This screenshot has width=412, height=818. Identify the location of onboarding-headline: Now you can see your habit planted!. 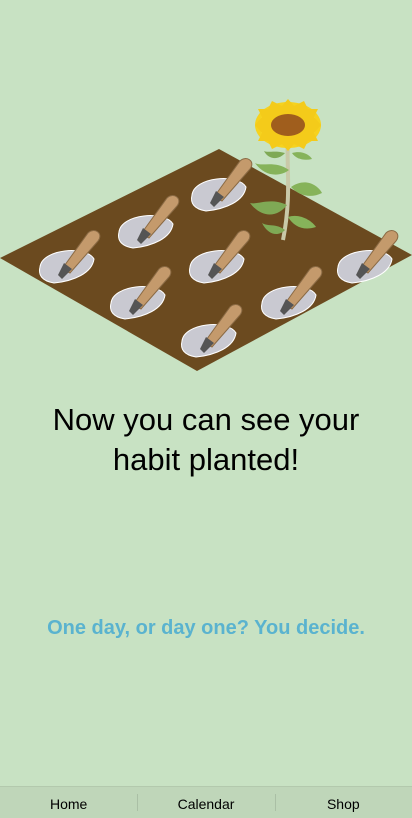
(206, 440).